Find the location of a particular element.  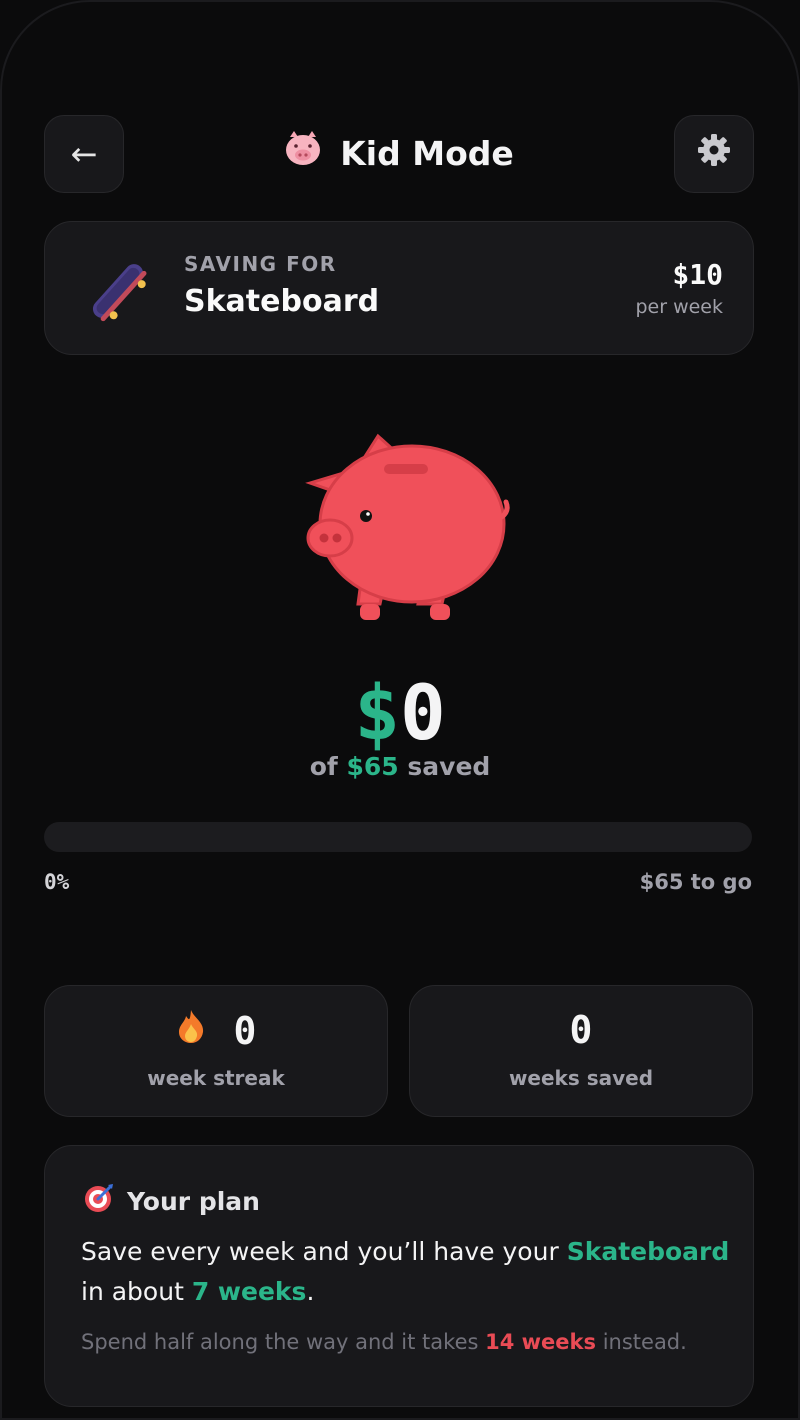

savings-progress-bar is located at coordinates (398, 837).